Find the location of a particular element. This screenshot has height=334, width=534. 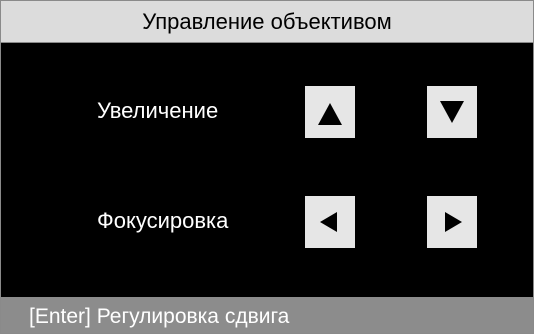

zoom-in-button is located at coordinates (330, 112).